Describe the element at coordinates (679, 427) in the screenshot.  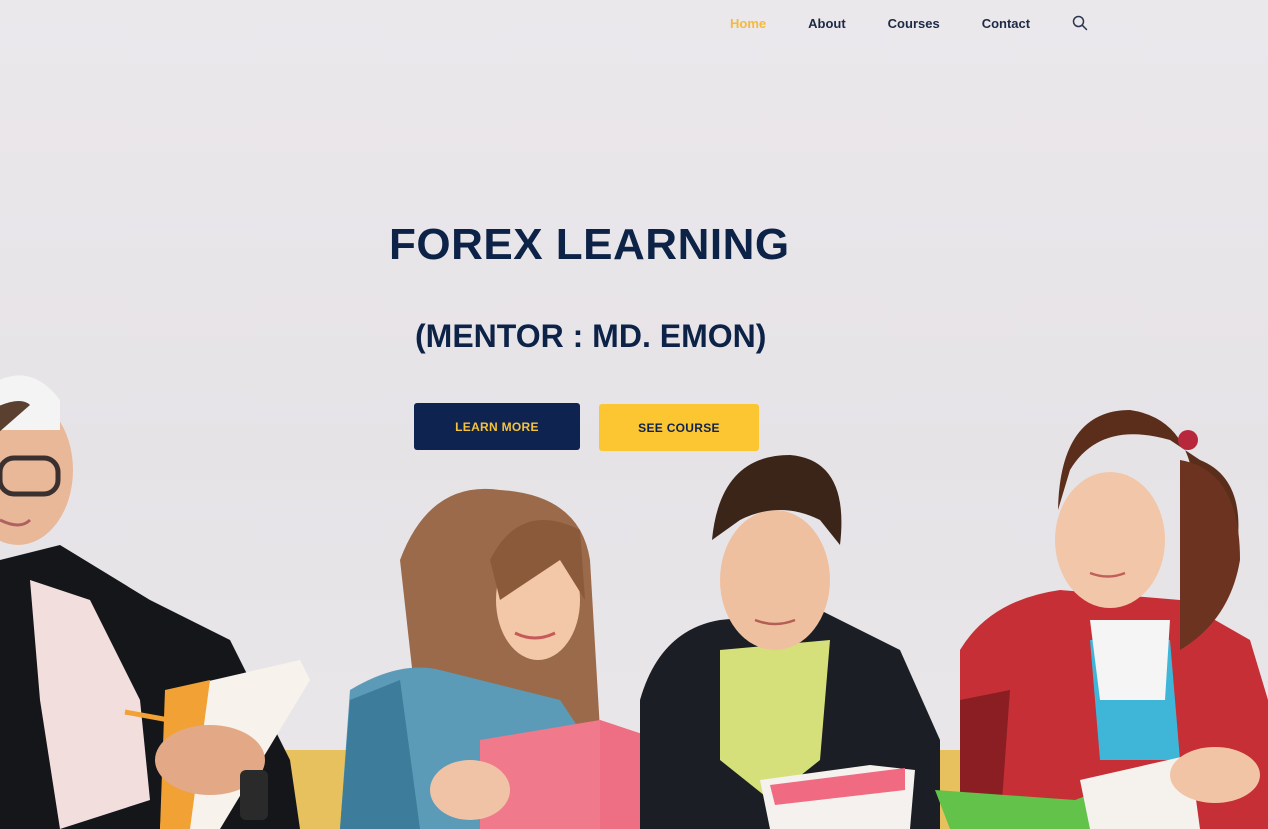
I see `see-course-button: SEE COURSE` at that location.